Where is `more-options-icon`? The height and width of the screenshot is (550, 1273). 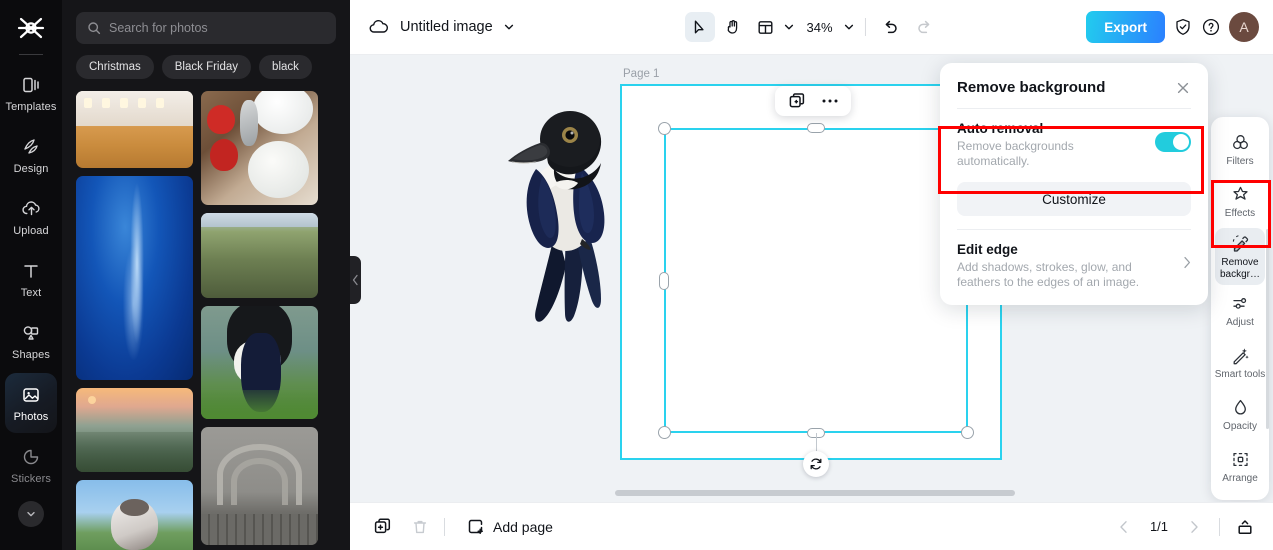
more-options-icon is located at coordinates (830, 101).